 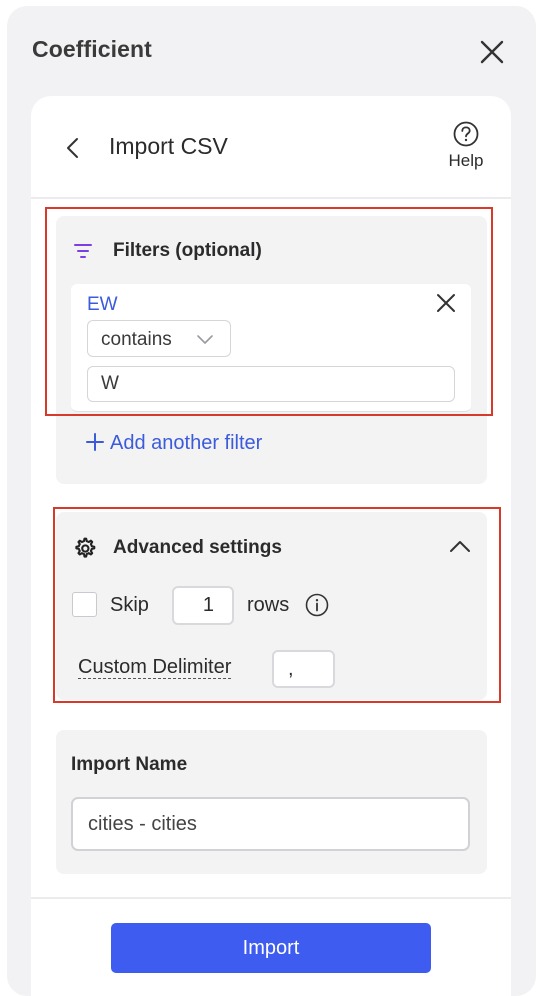 What do you see at coordinates (466, 134) in the screenshot?
I see `help-circle-icon` at bounding box center [466, 134].